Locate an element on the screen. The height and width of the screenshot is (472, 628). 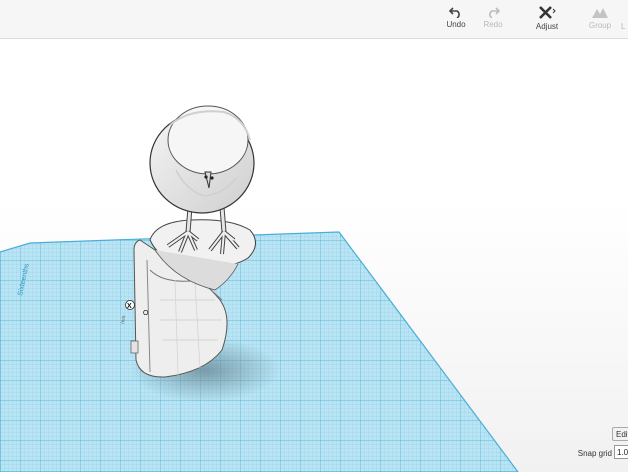
redo-button: Redo is located at coordinates (493, 21).